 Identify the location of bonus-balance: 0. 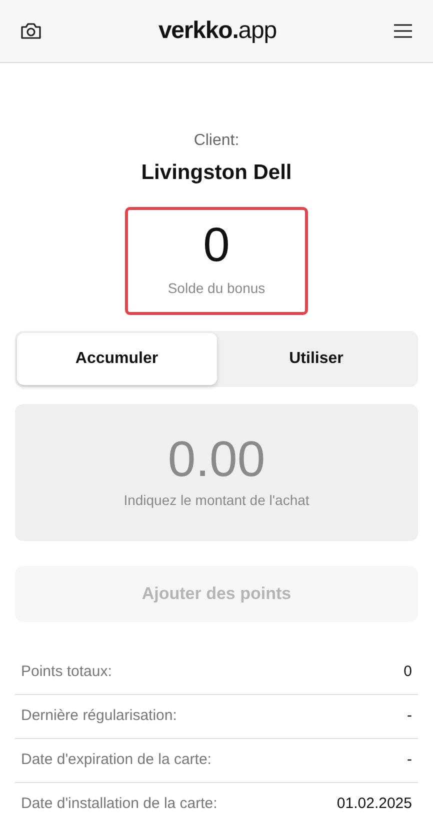
(216, 246).